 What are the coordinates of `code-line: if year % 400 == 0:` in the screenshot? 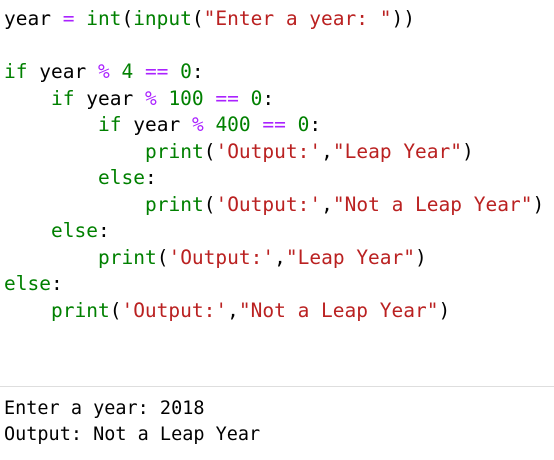 It's located at (209, 125).